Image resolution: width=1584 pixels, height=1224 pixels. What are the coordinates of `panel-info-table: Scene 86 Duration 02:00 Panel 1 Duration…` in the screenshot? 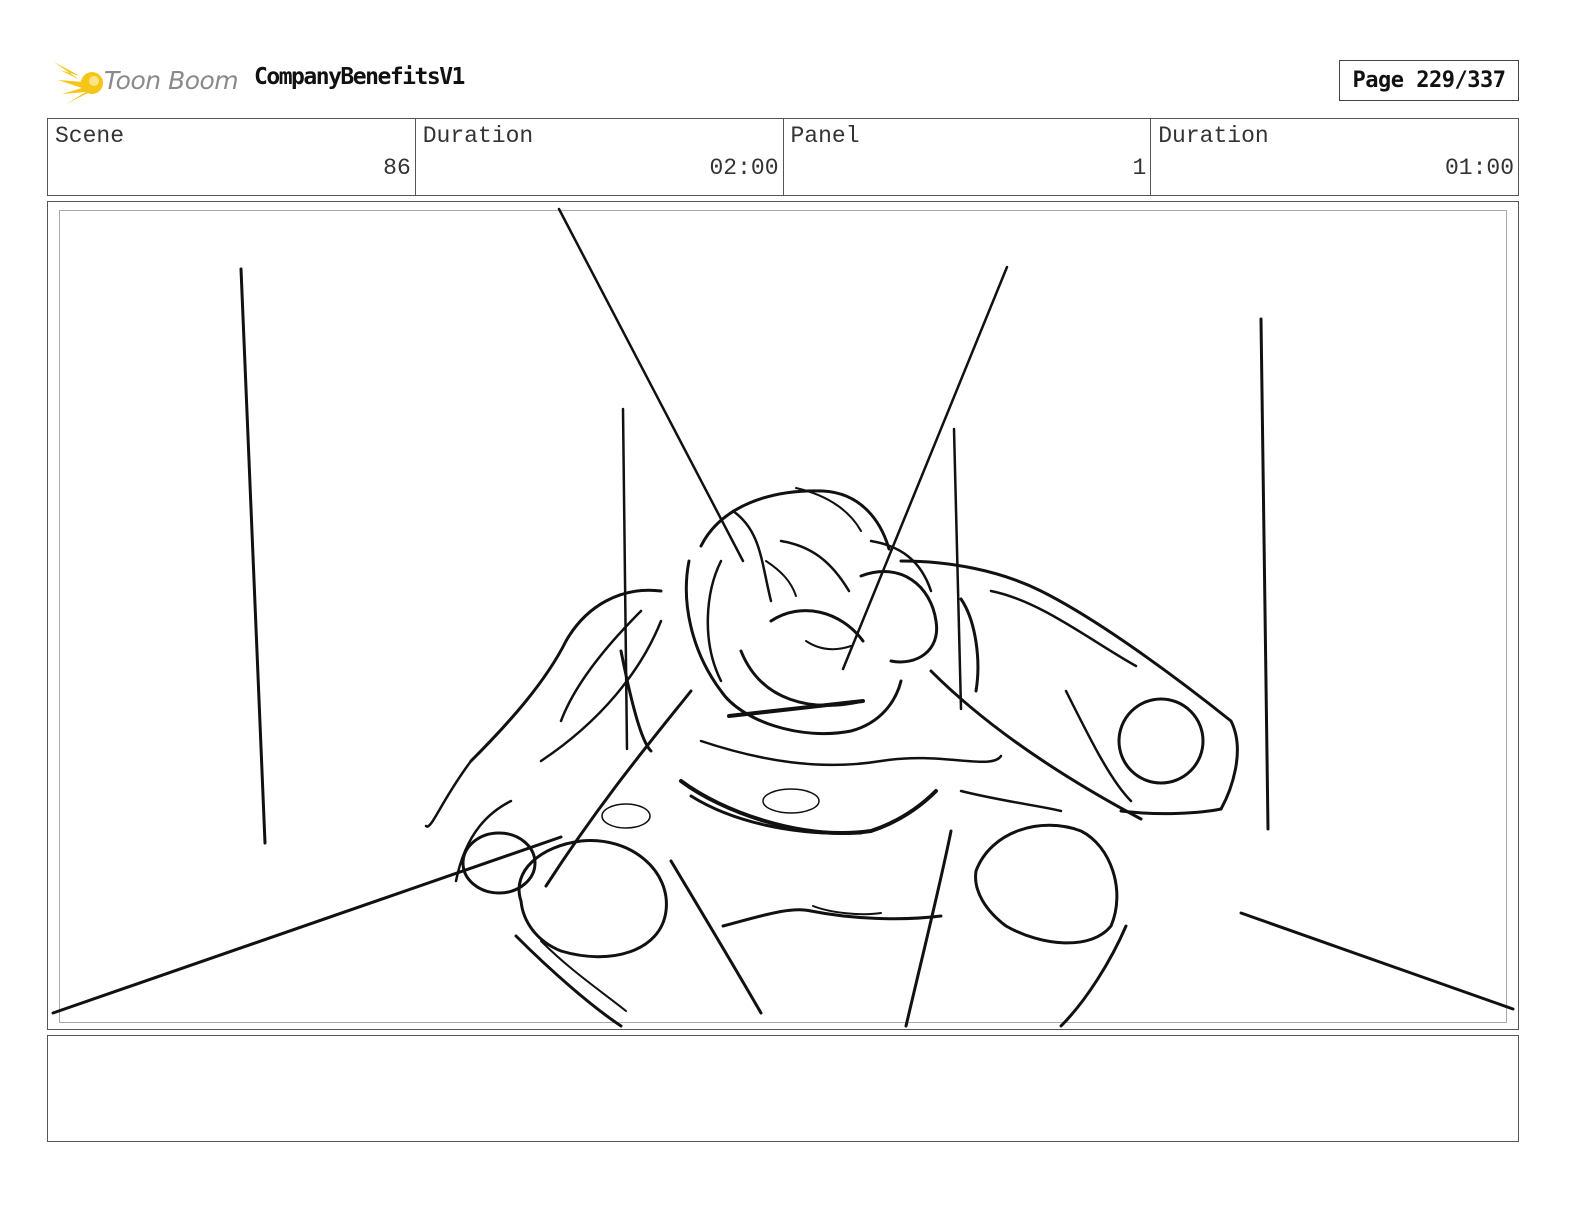 It's located at (783, 157).